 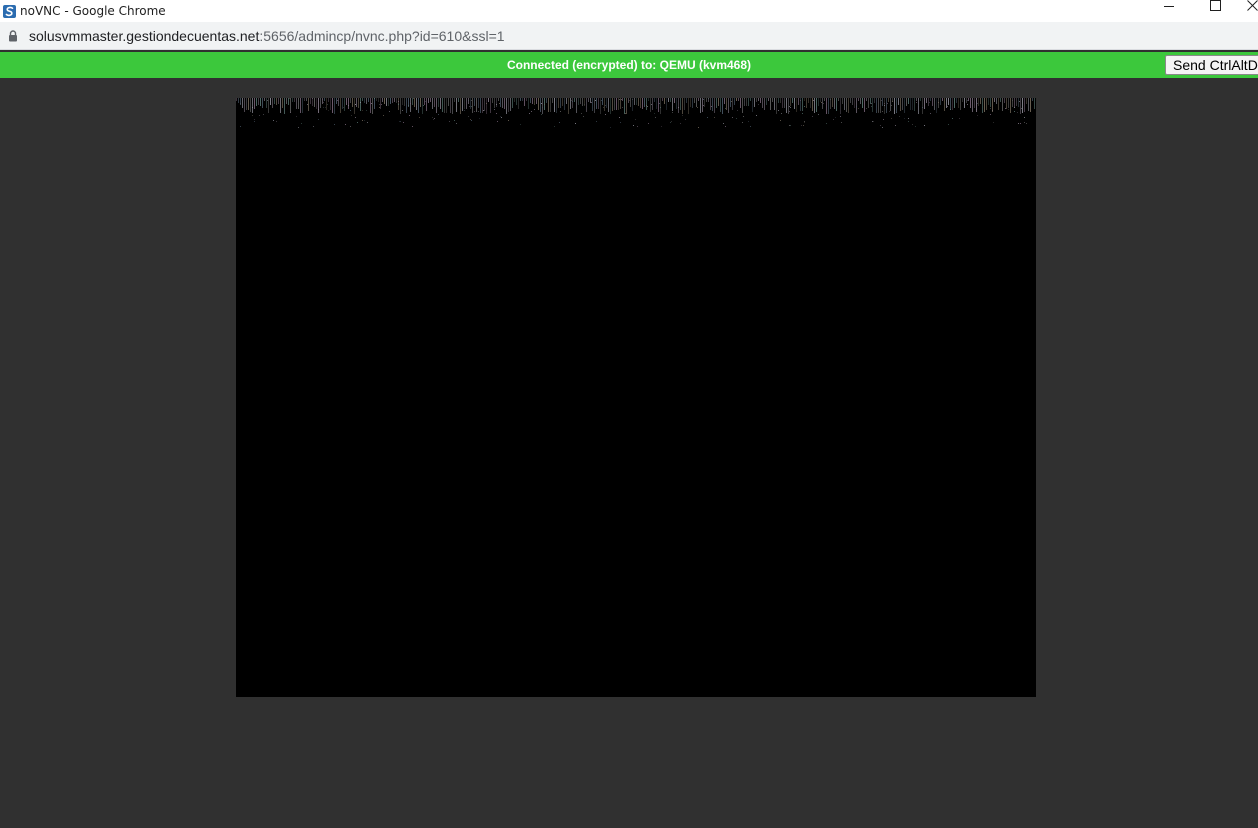 I want to click on minimize-button, so click(x=1169, y=7).